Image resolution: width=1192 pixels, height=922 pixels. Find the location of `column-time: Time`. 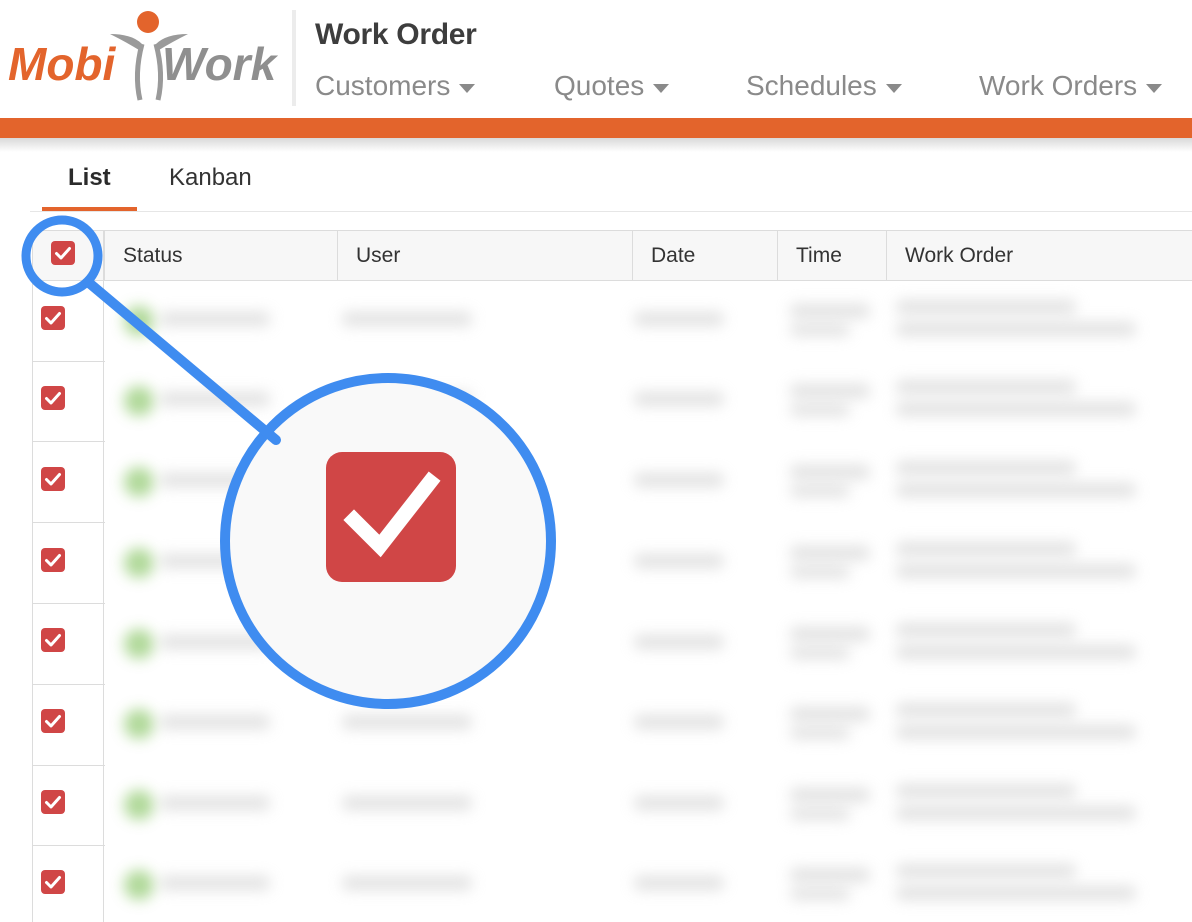

column-time: Time is located at coordinates (831, 256).